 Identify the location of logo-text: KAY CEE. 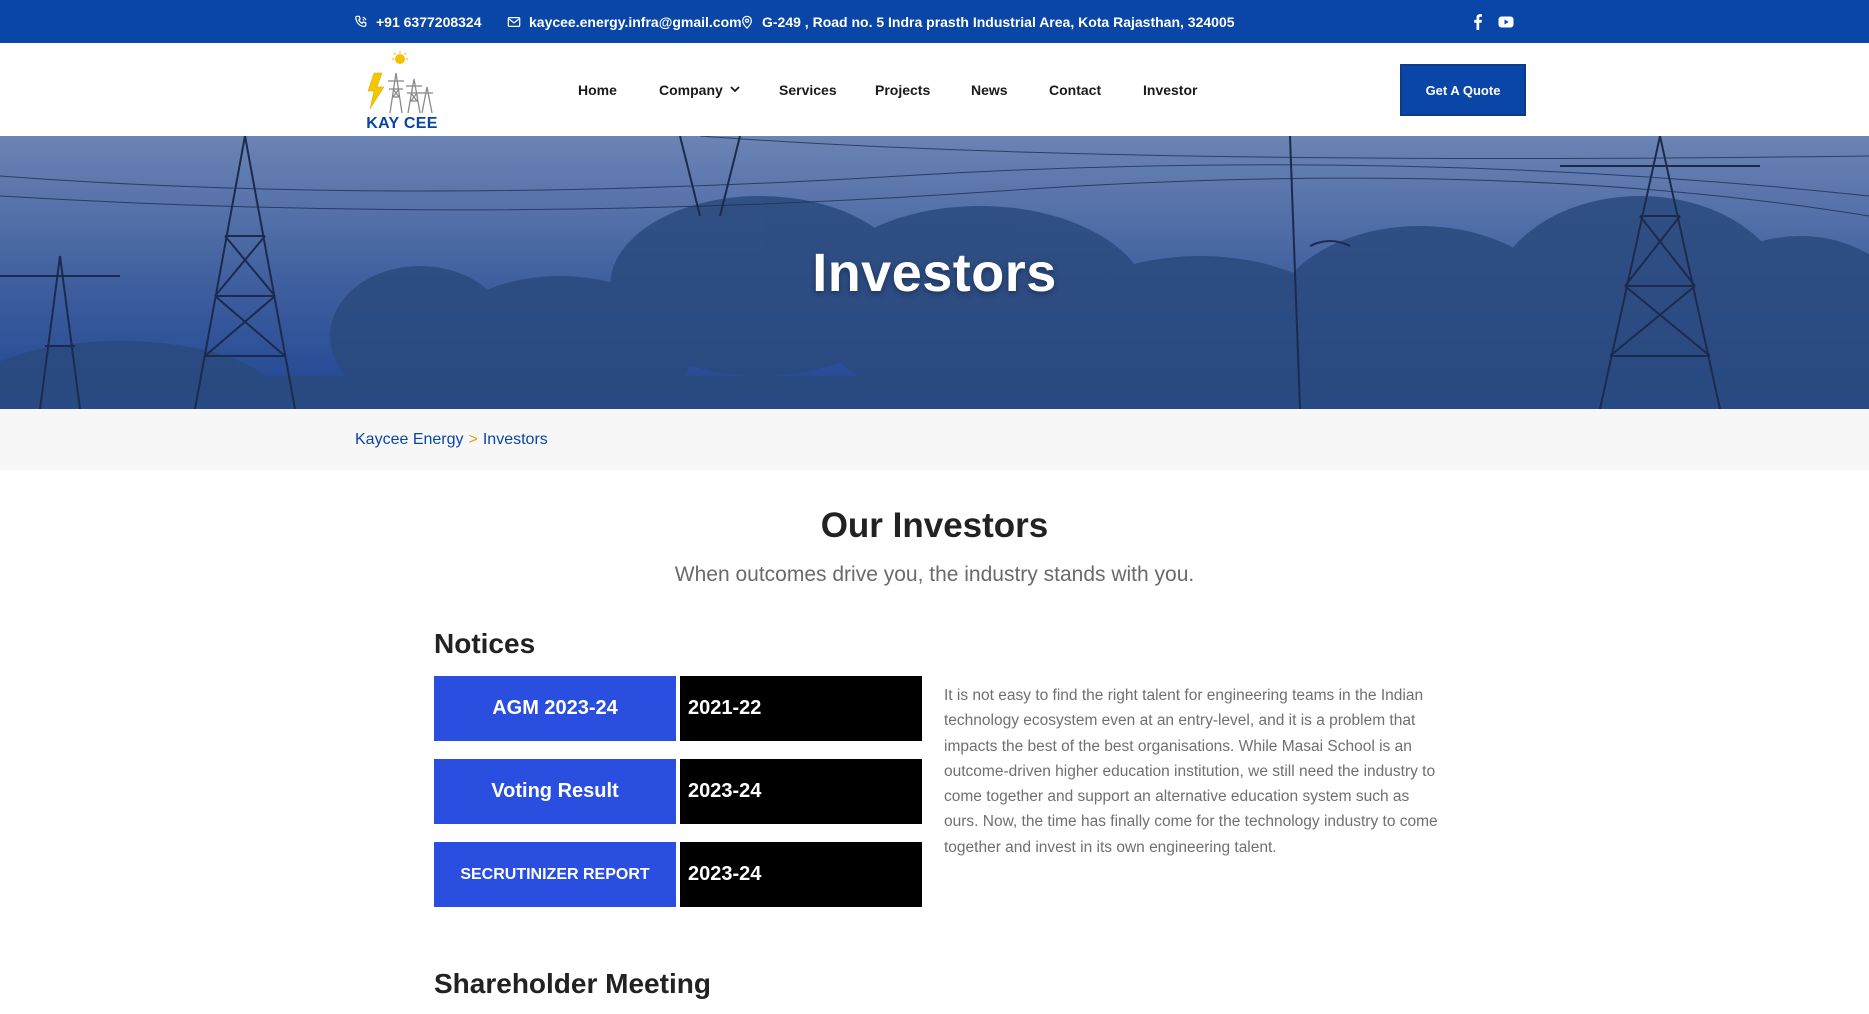
(402, 123).